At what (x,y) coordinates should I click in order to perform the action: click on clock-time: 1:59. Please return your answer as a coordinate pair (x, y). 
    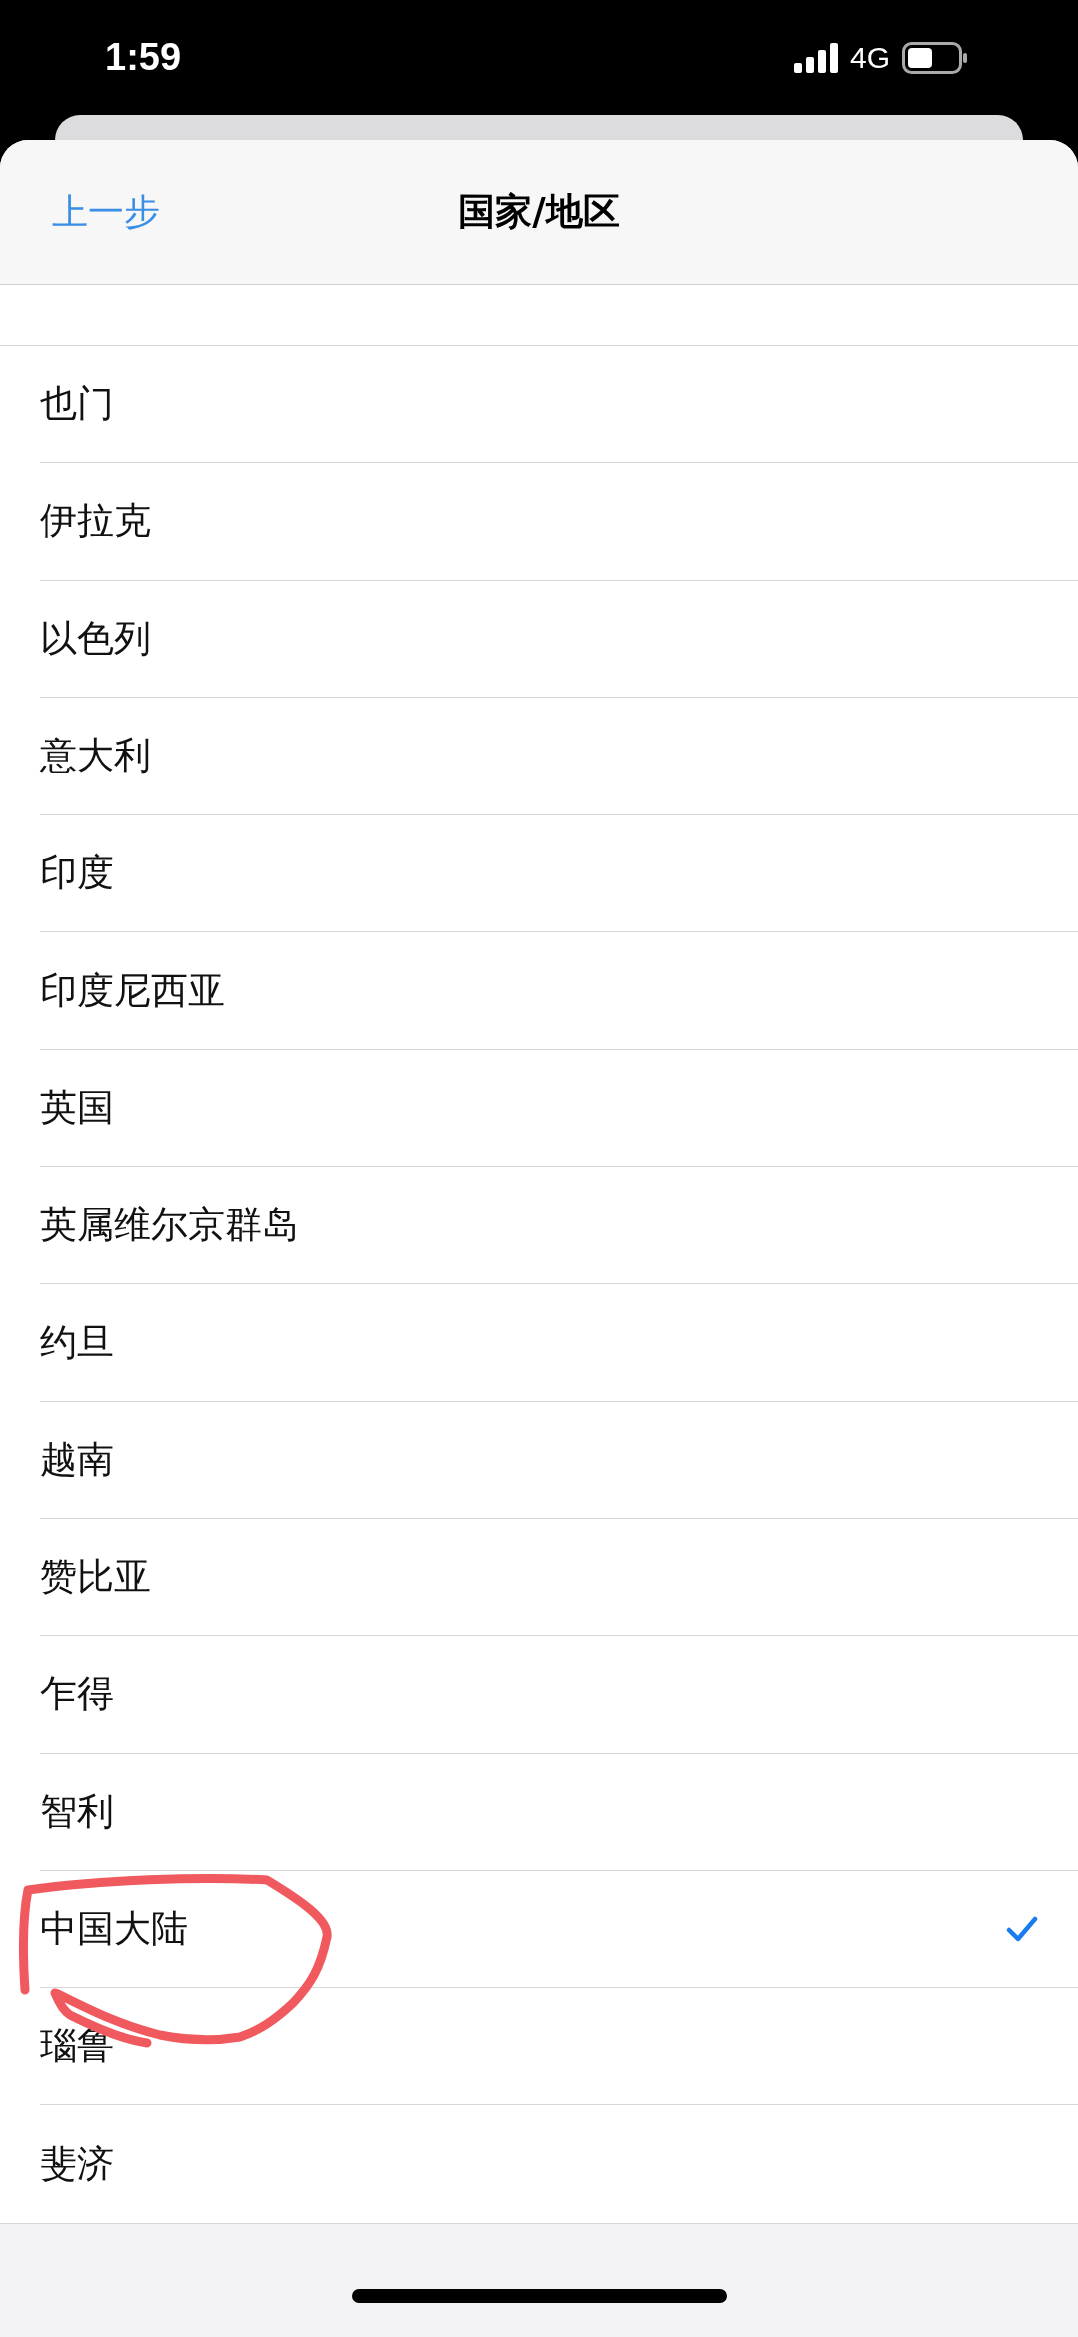
    Looking at the image, I should click on (143, 57).